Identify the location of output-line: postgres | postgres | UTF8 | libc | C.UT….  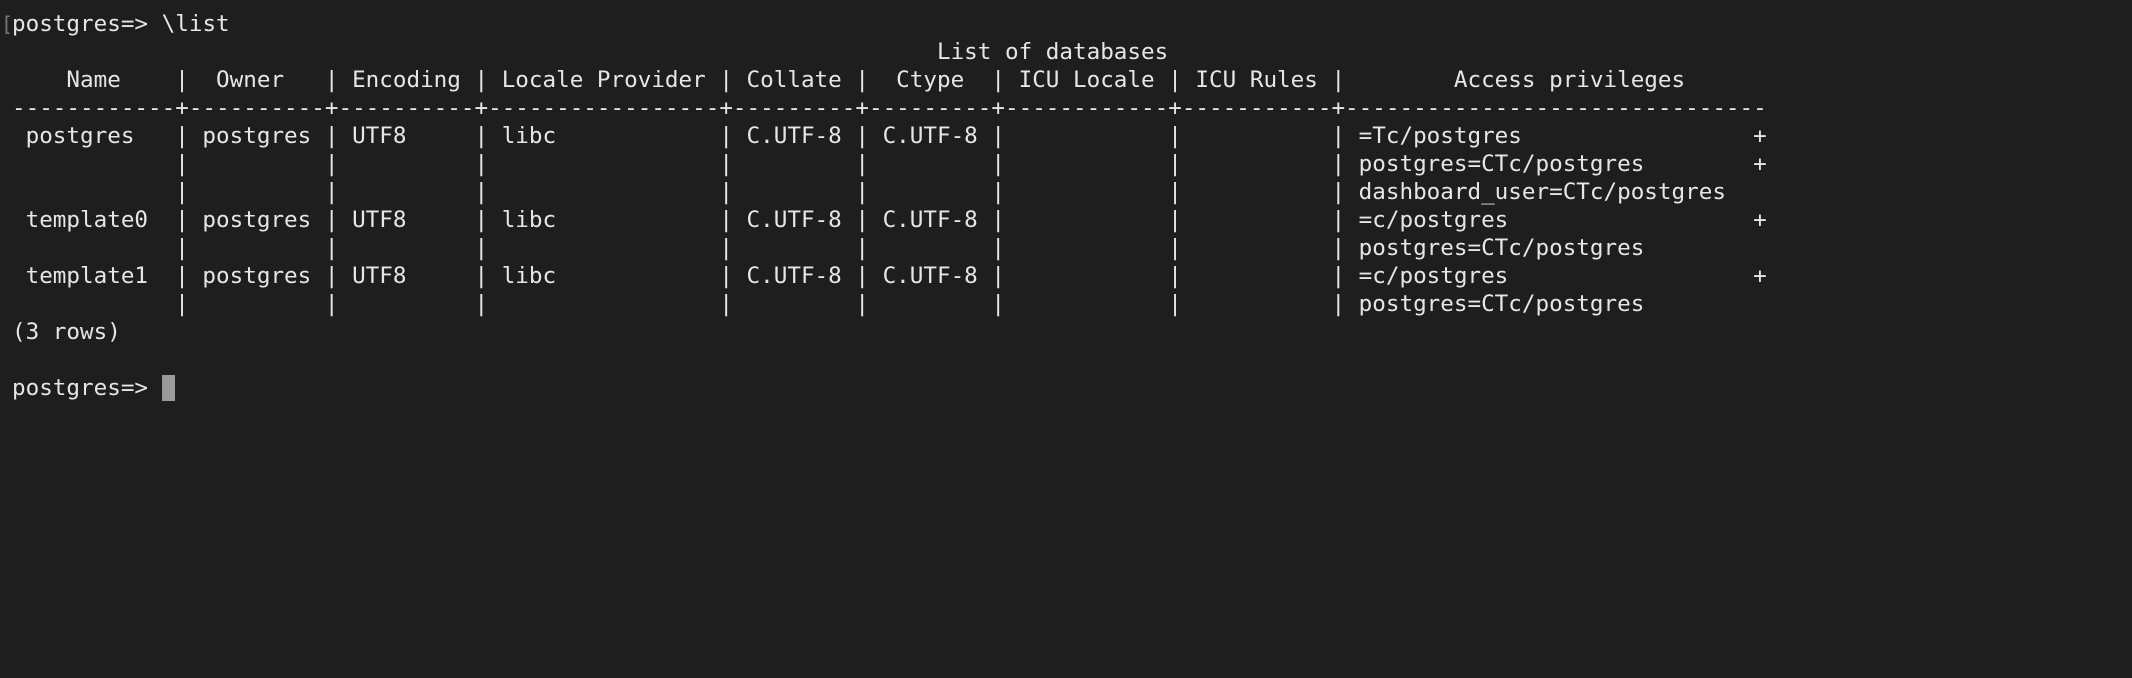
(889, 136).